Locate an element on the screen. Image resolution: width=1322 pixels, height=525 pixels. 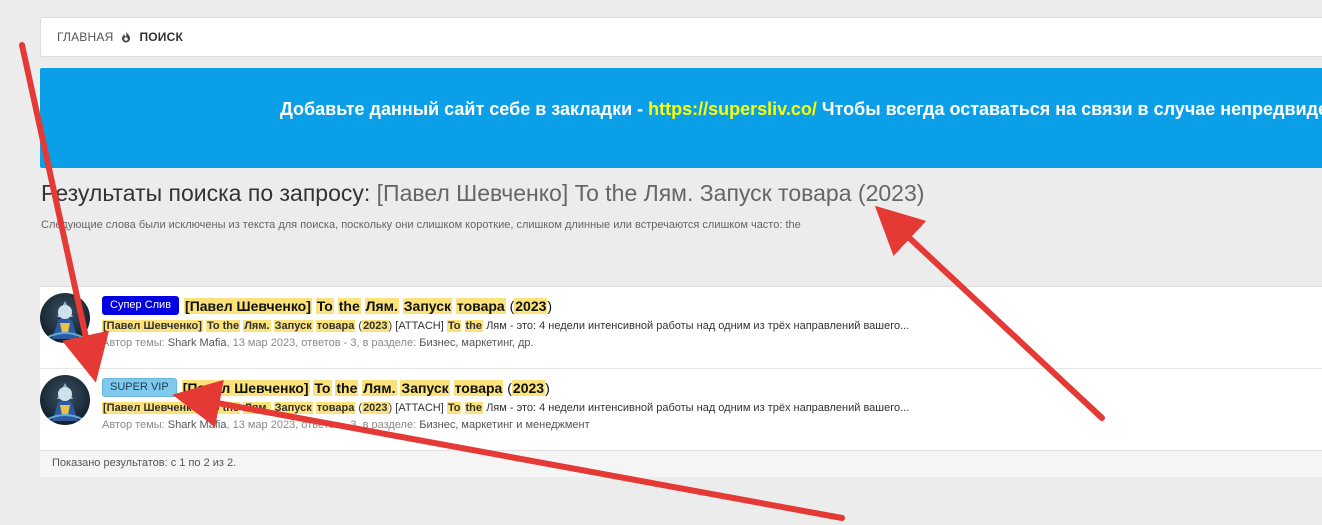
prefix-badge: SUPER VIP is located at coordinates (139, 387).